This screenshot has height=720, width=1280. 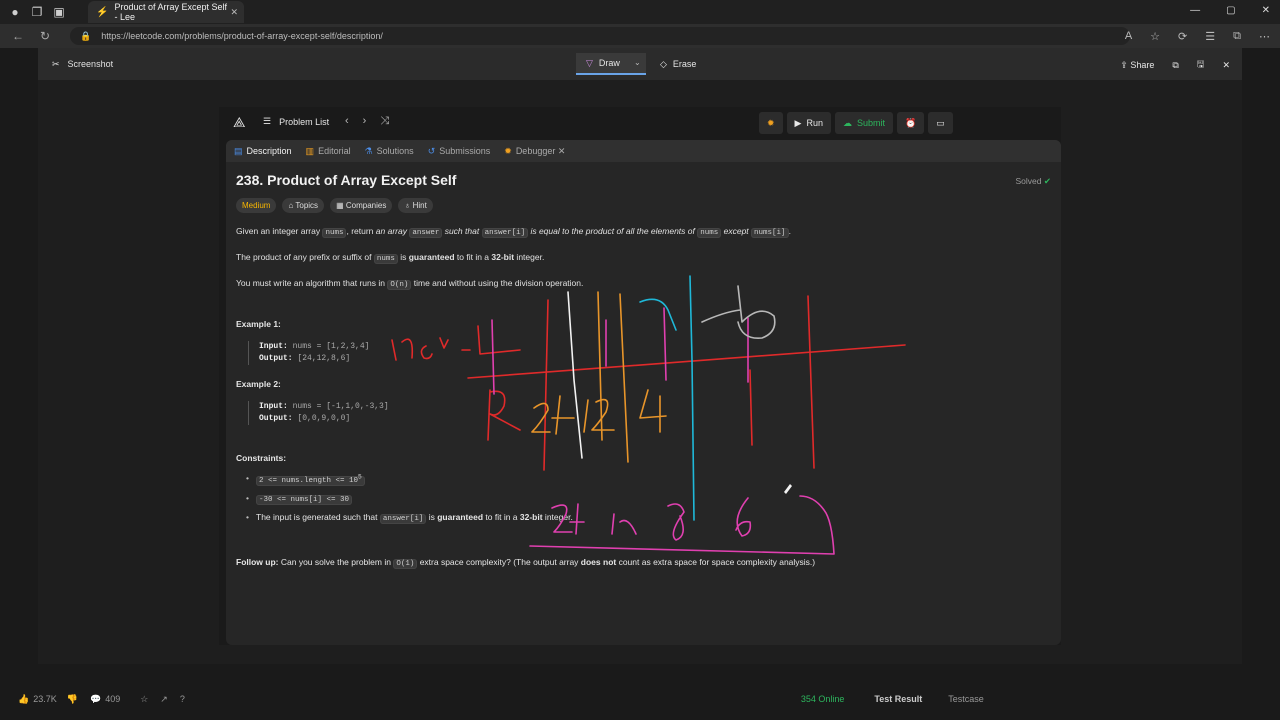 I want to click on test-result-tab: Test Result, so click(x=898, y=699).